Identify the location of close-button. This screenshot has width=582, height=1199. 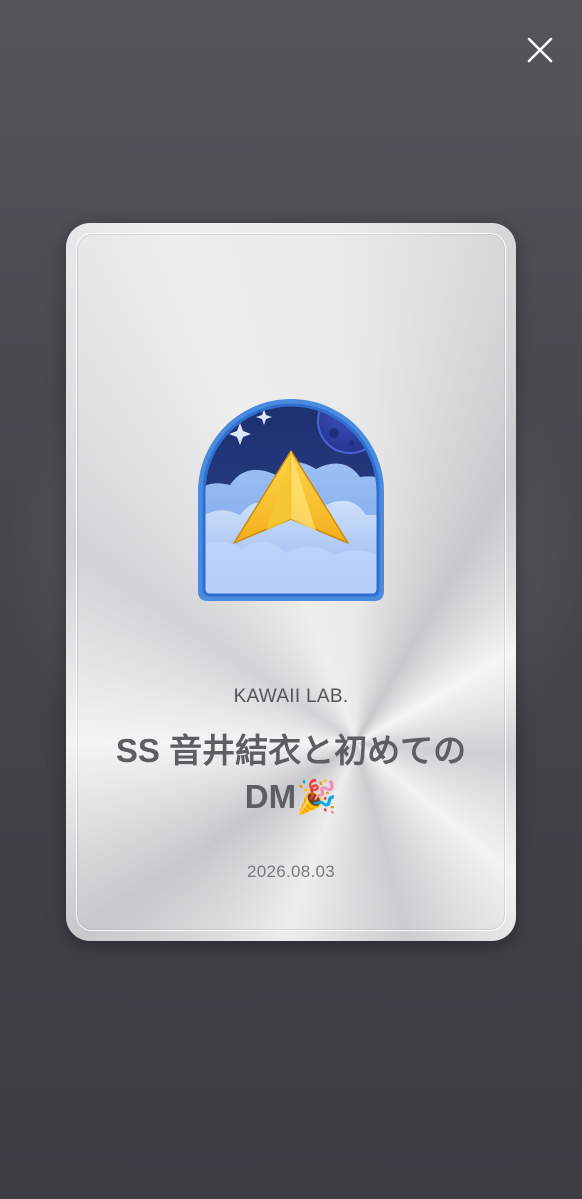
(540, 50).